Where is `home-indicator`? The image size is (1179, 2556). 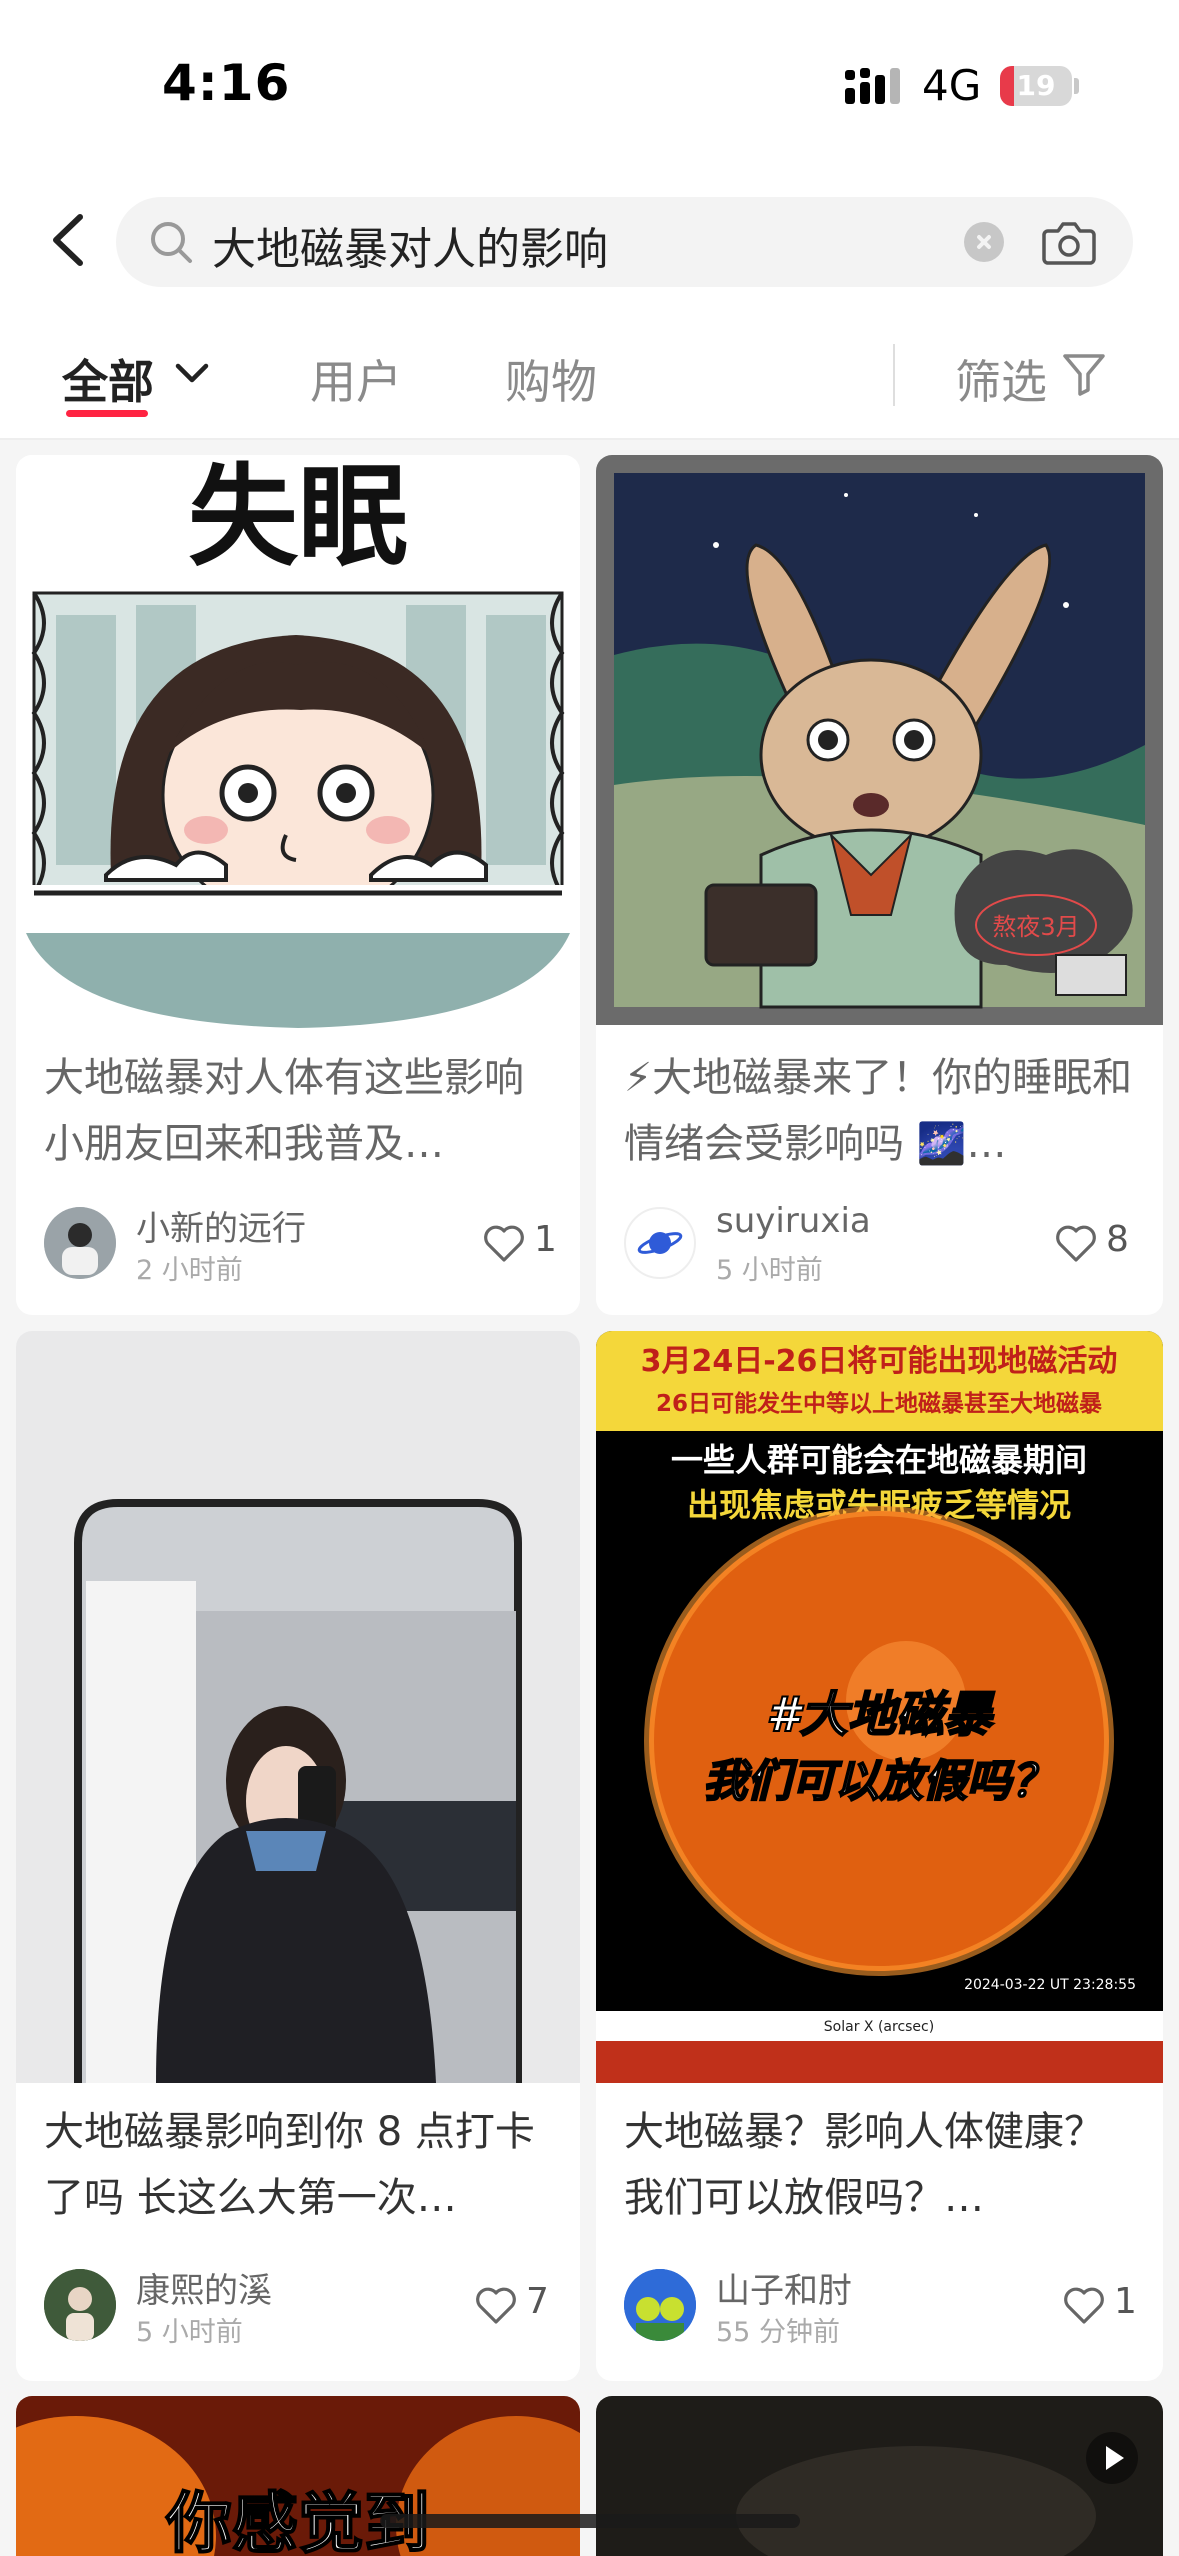 home-indicator is located at coordinates (590, 2521).